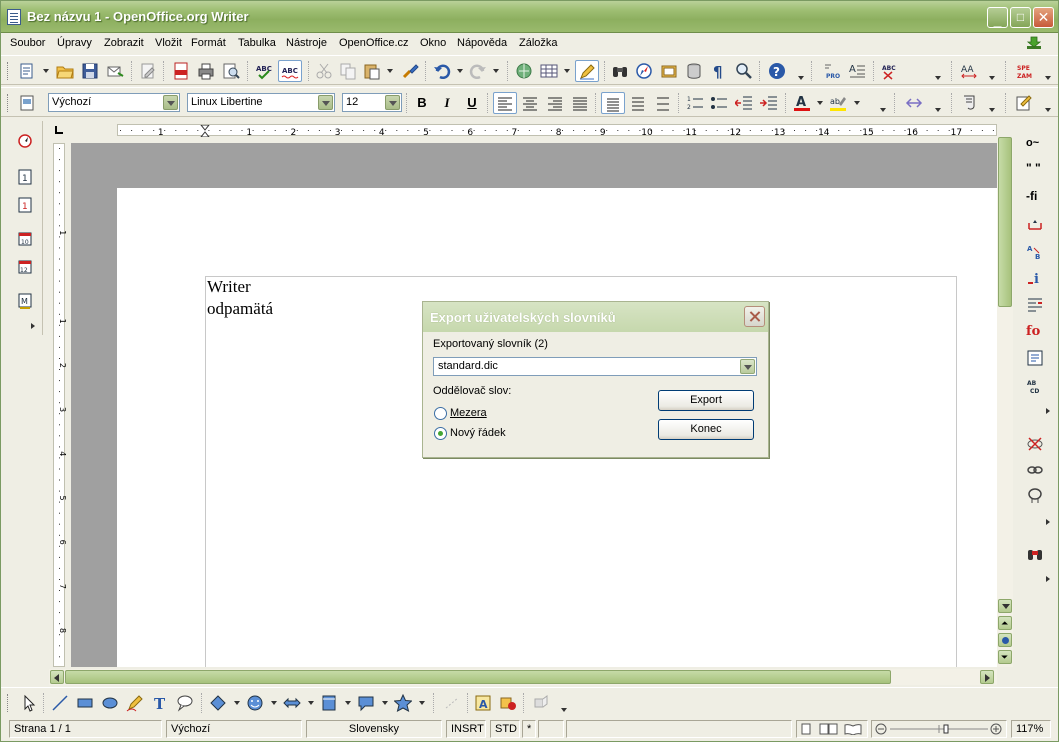 The width and height of the screenshot is (1059, 742). Describe the element at coordinates (529, 729) in the screenshot. I see `status-modified: *` at that location.